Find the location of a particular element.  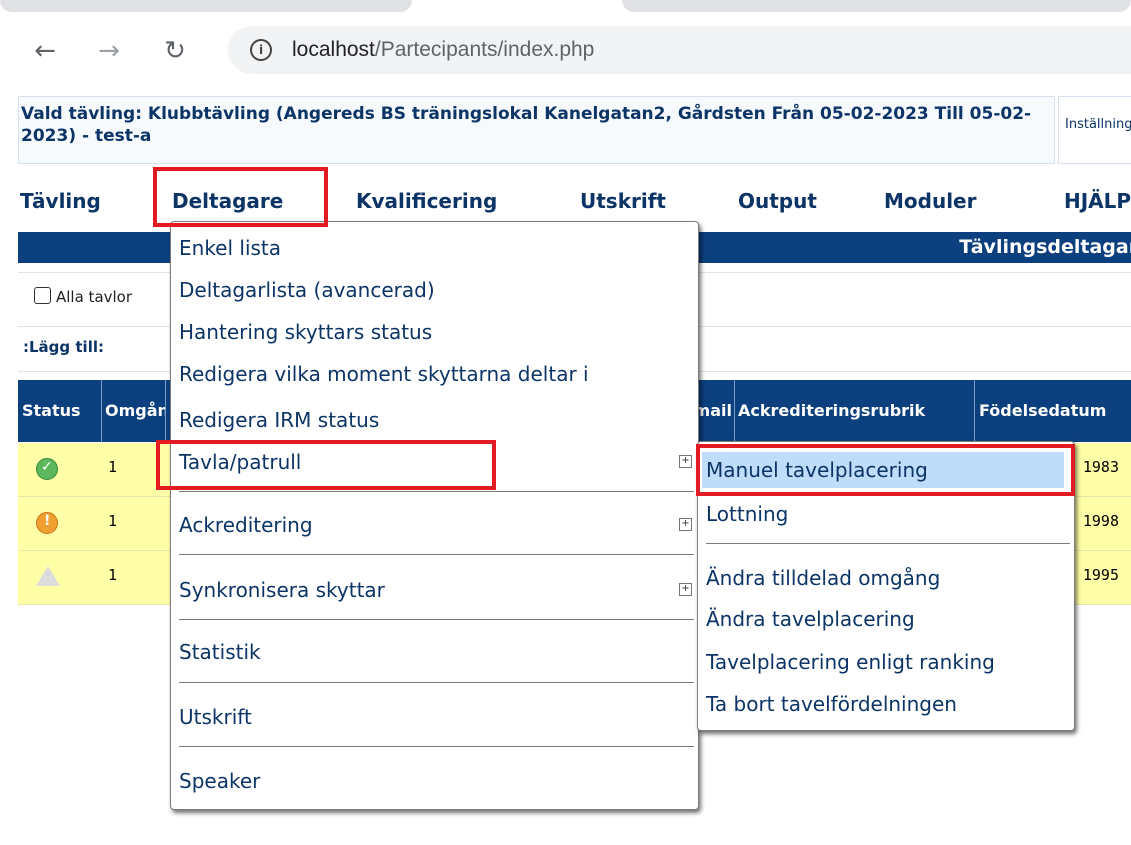

reload-icon: ↻ is located at coordinates (175, 51).